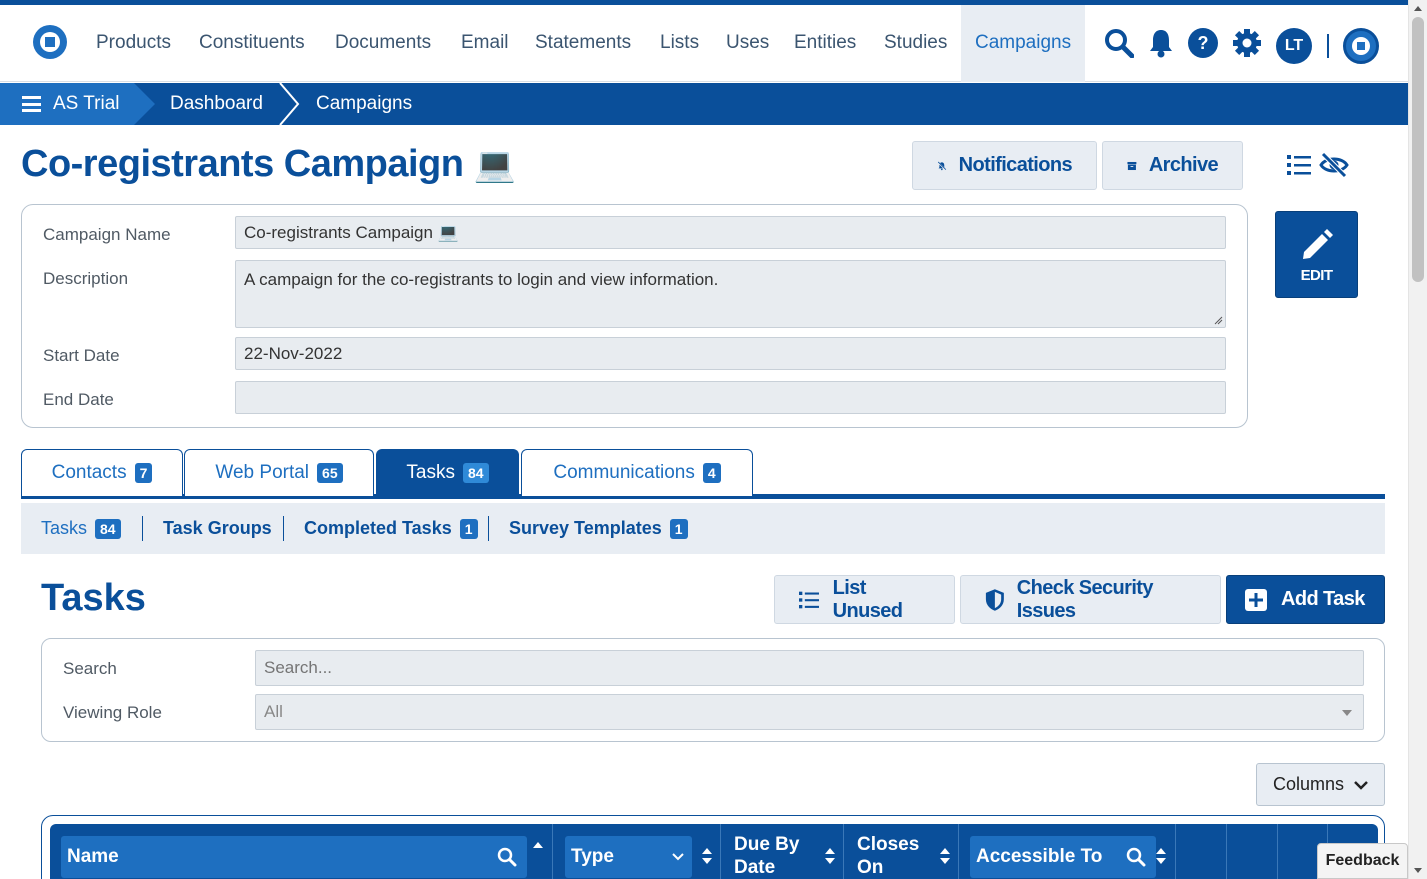 Image resolution: width=1427 pixels, height=879 pixels. What do you see at coordinates (809, 668) in the screenshot?
I see `search-input` at bounding box center [809, 668].